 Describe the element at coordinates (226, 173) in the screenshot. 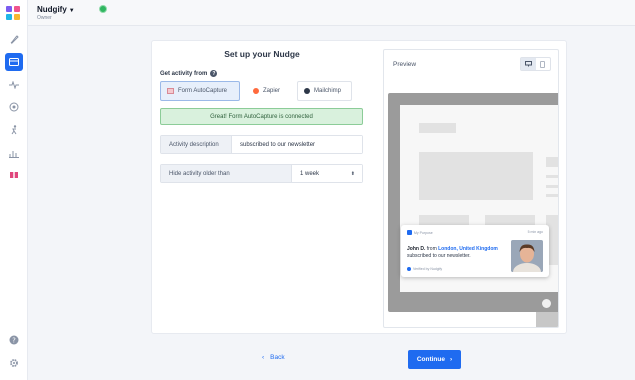

I see `field-label: Hide activity older than` at that location.